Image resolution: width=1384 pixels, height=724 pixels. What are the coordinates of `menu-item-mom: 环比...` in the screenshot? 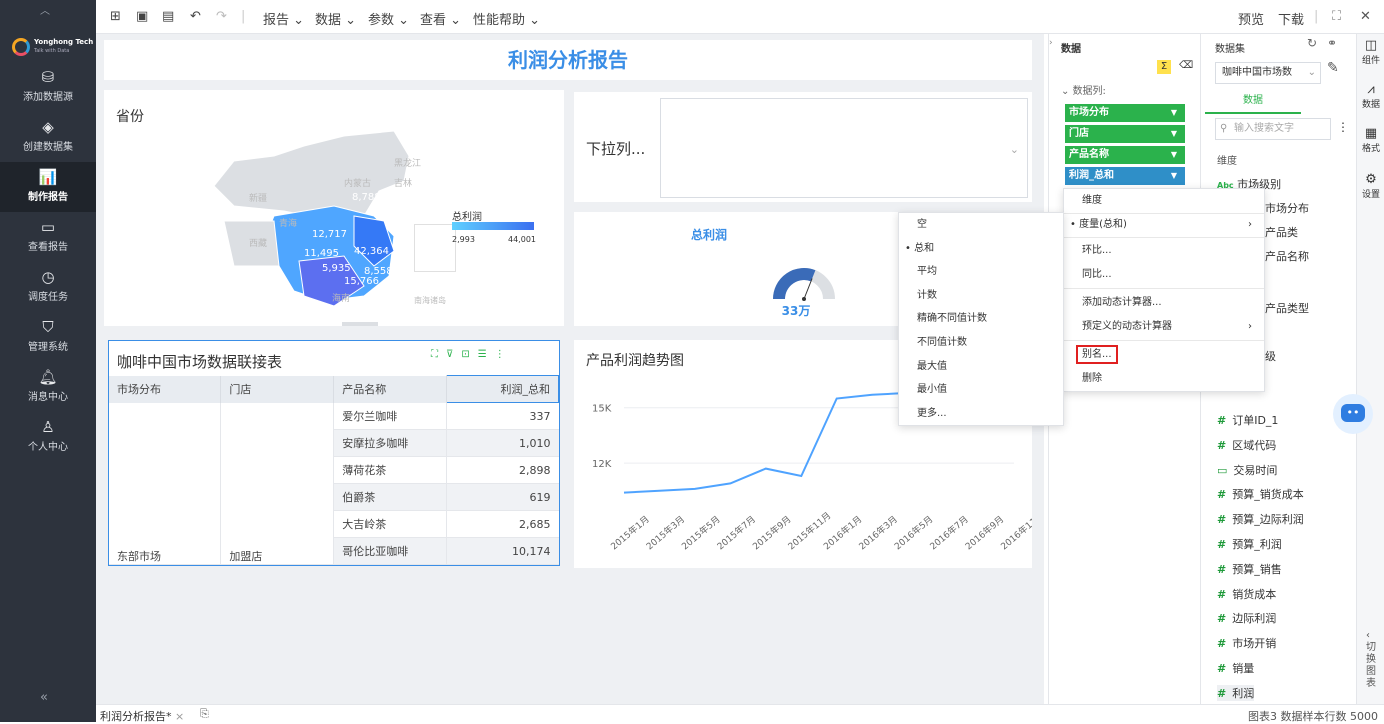 It's located at (1164, 251).